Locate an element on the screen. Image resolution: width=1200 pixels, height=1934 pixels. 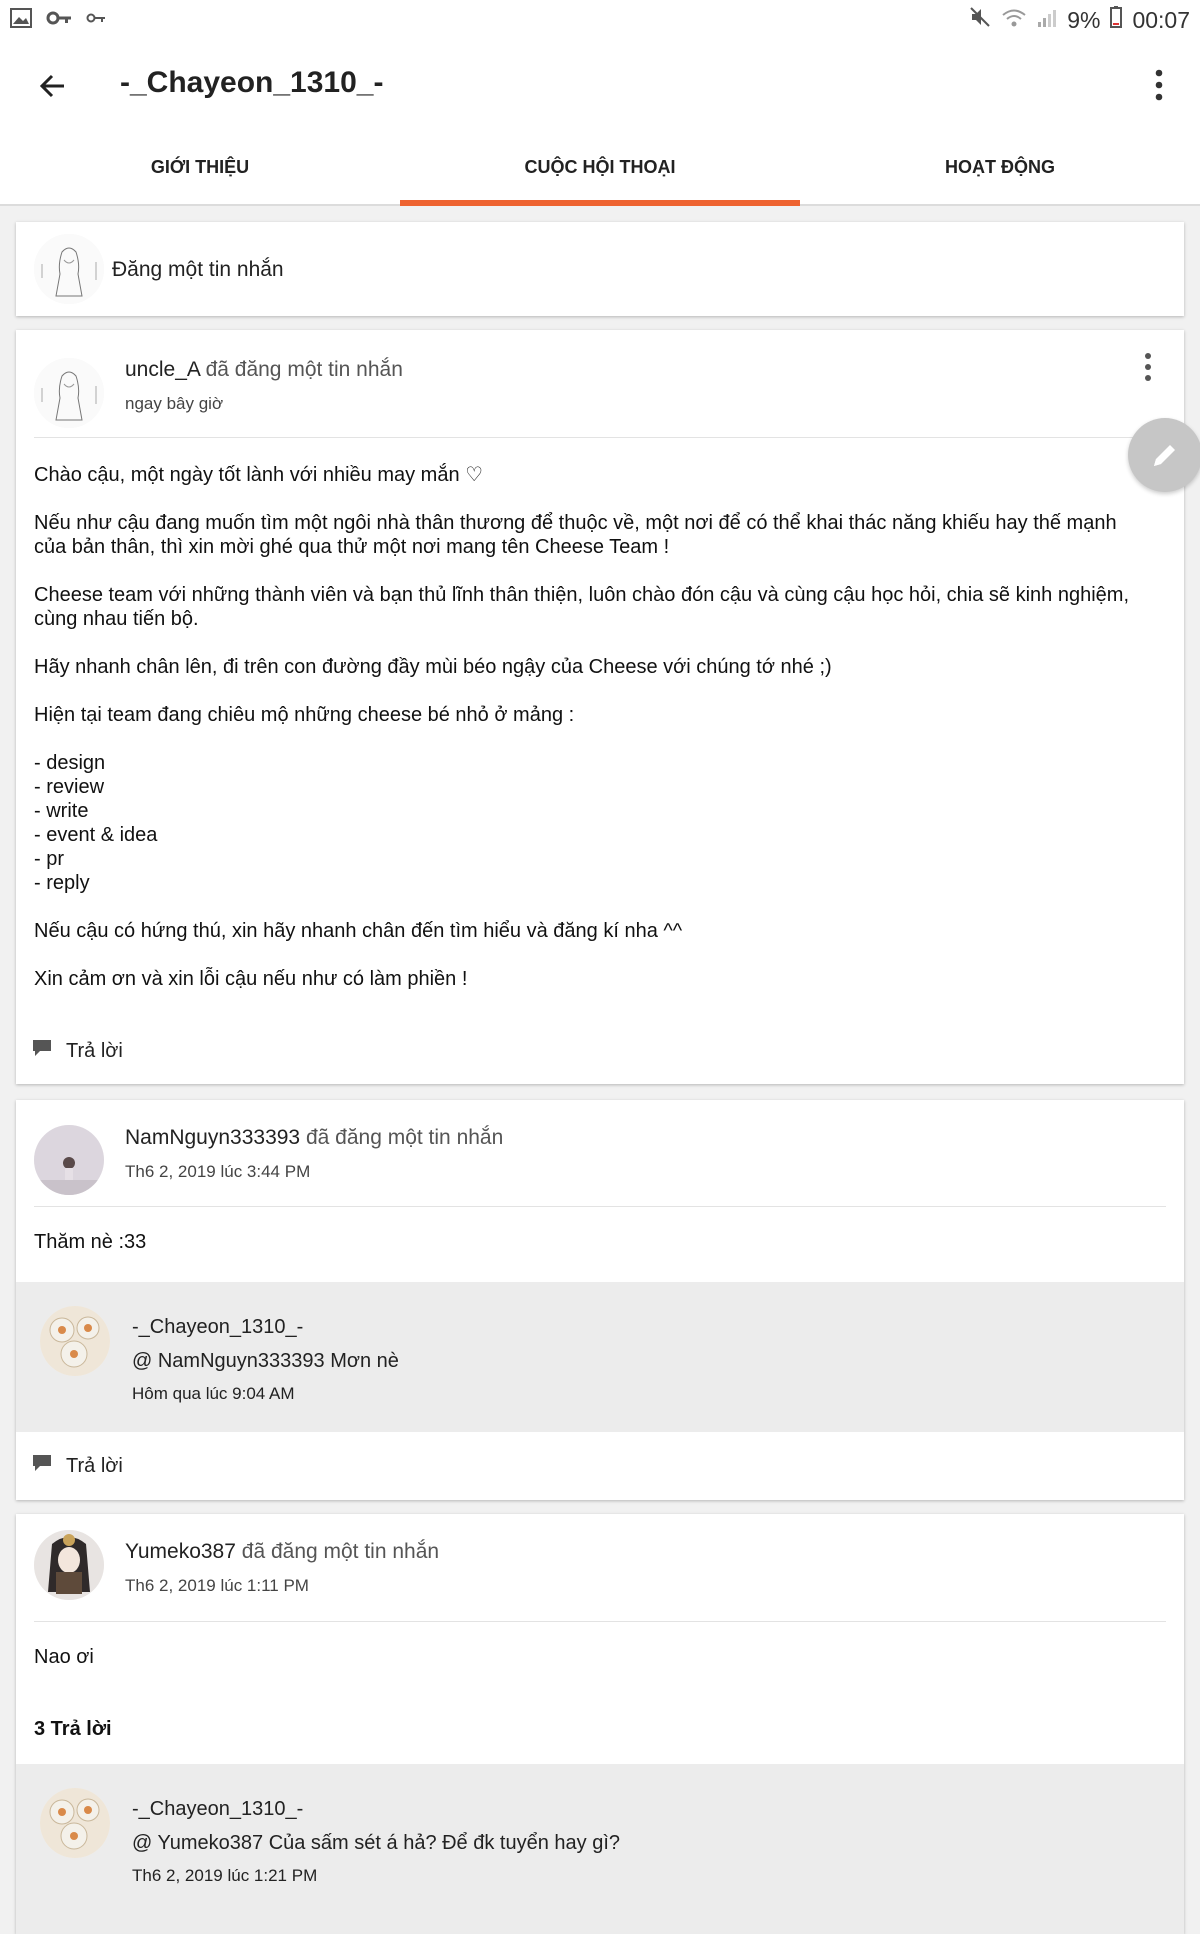
tab-conversations: CUỘC HỘI THOẠI is located at coordinates (600, 168).